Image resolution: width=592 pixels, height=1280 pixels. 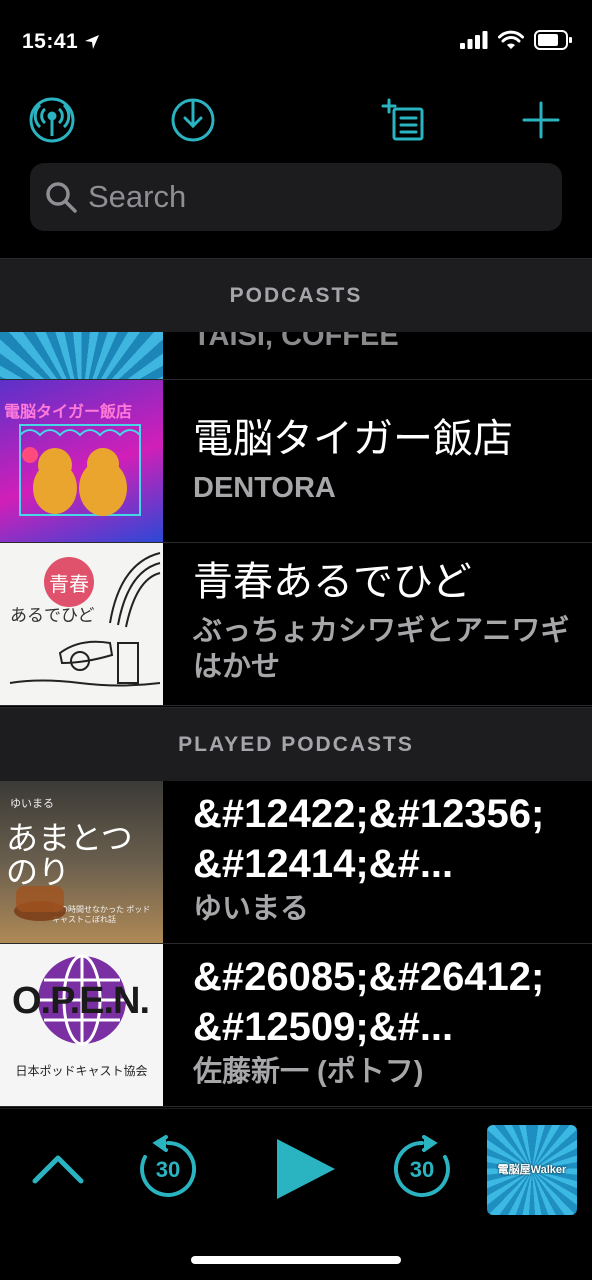 I want to click on podcast-author: DENTORA, so click(x=264, y=488).